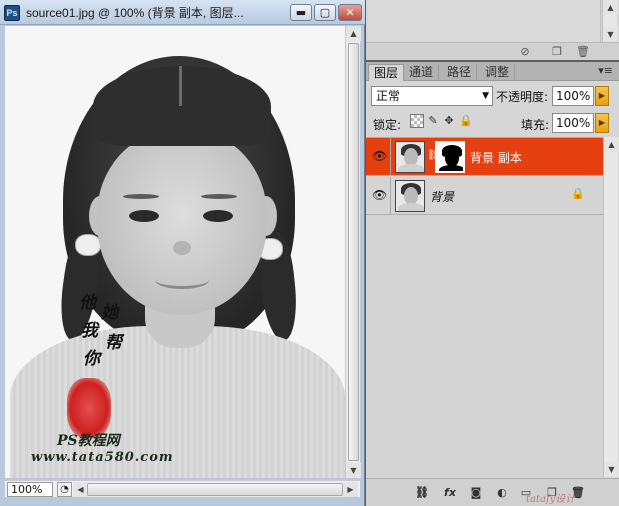  Describe the element at coordinates (610, 21) in the screenshot. I see `history-scrollbar: ▲ ▼` at that location.